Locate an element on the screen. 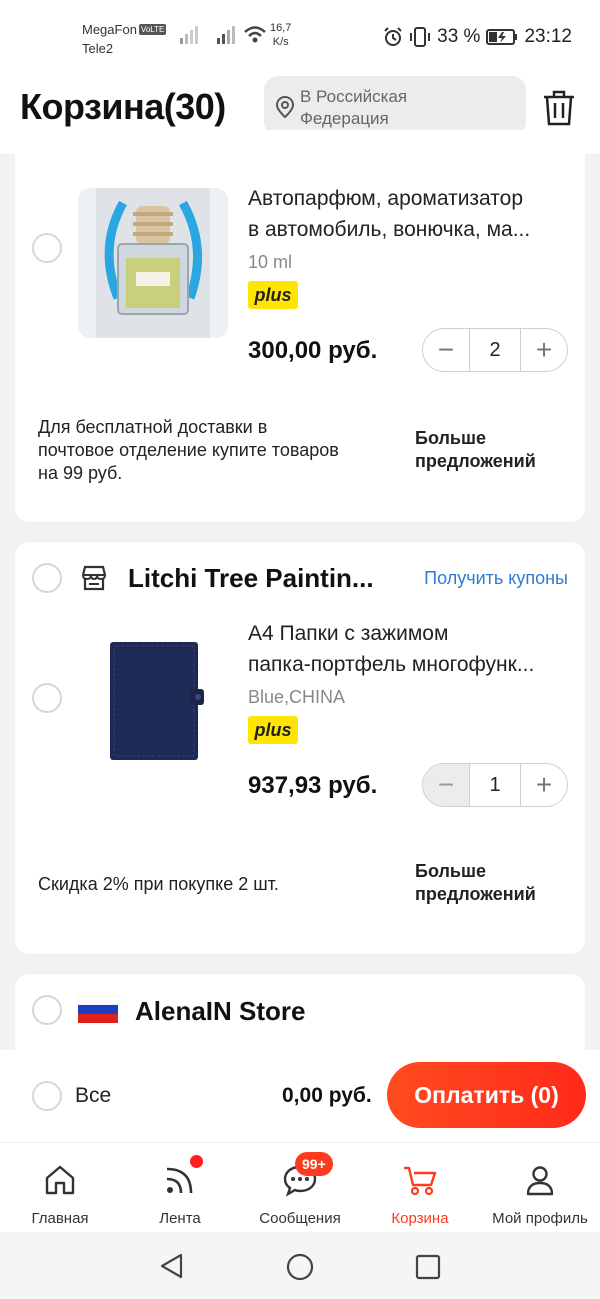 This screenshot has height=1299, width=600. recents-icon is located at coordinates (428, 1267).